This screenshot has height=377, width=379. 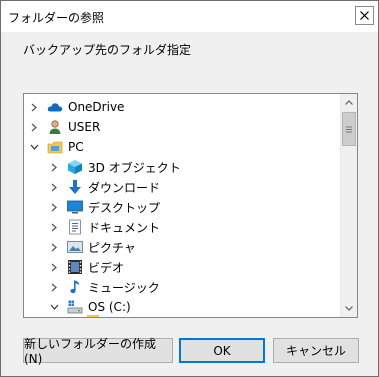 I want to click on tree-item-label: ビデオ, so click(x=106, y=267).